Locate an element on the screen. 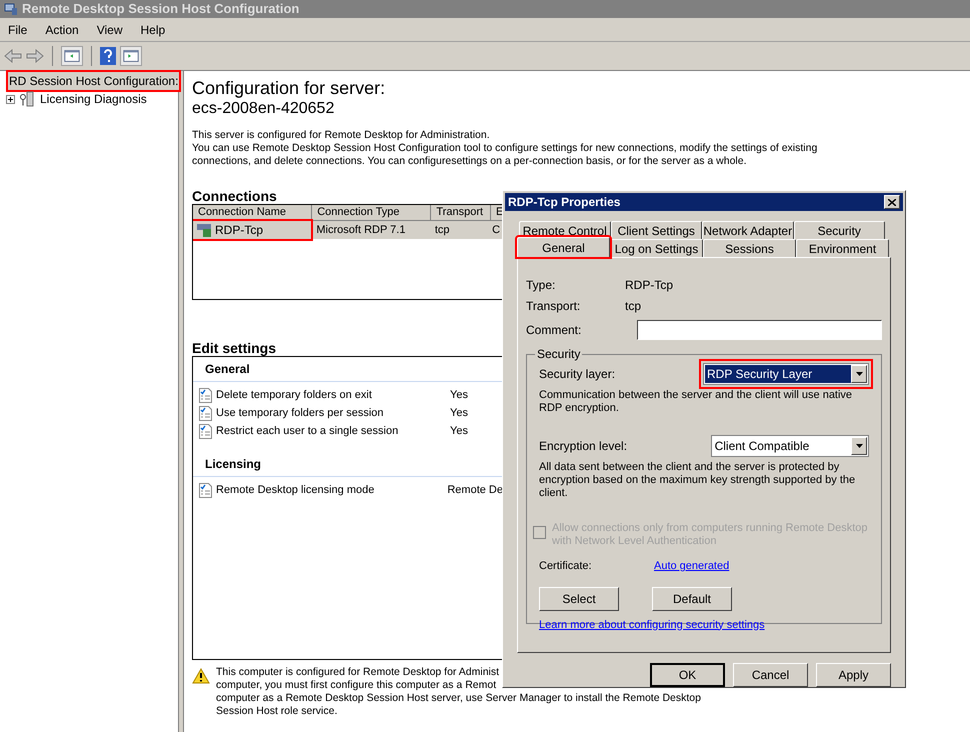 This screenshot has height=732, width=970. close-button is located at coordinates (892, 202).